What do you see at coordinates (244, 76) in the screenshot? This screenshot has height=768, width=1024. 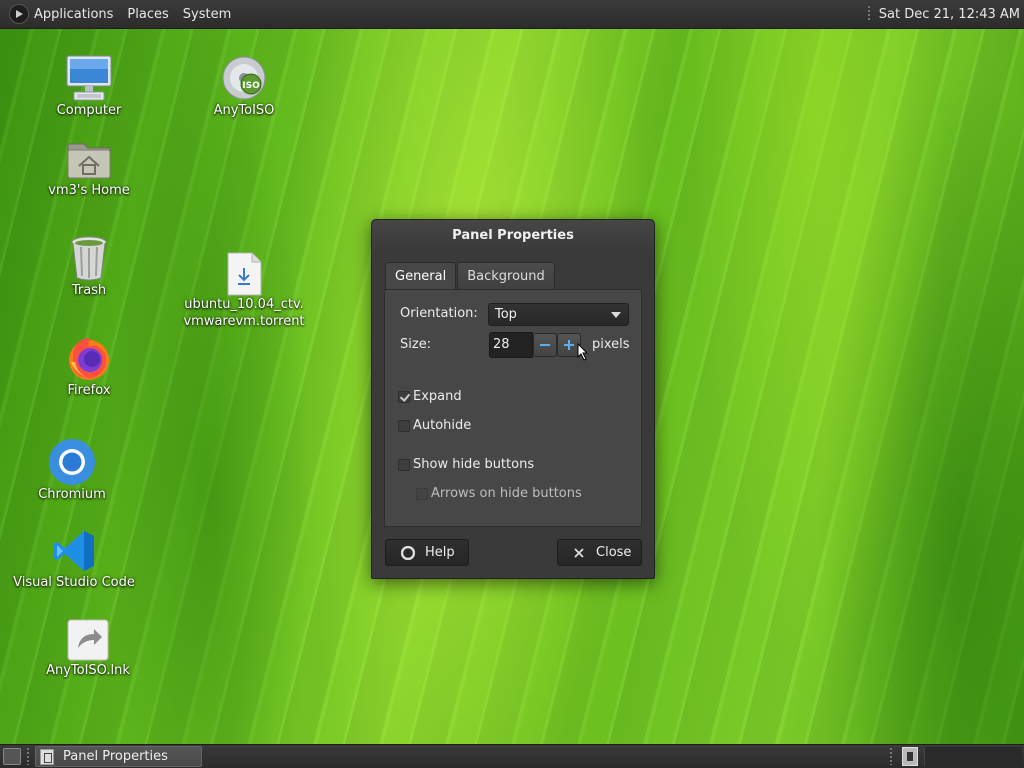 I see `iso-disc-icon: ISO` at bounding box center [244, 76].